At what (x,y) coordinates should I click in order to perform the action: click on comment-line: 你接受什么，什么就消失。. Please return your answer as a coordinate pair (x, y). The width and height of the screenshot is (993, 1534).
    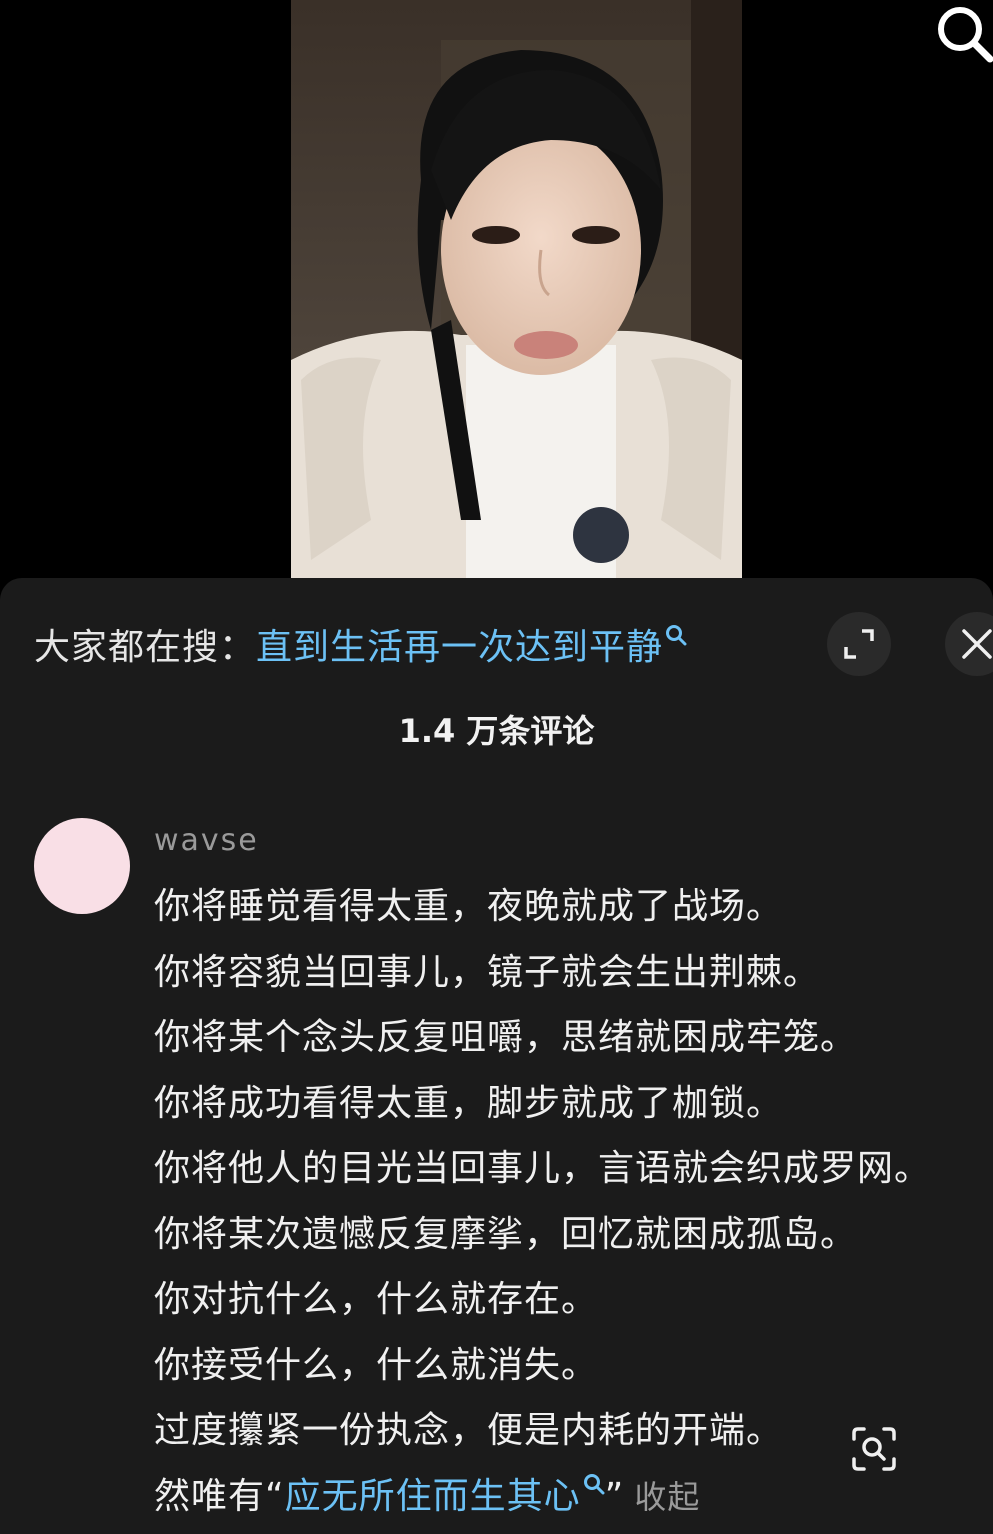
    Looking at the image, I should click on (376, 1365).